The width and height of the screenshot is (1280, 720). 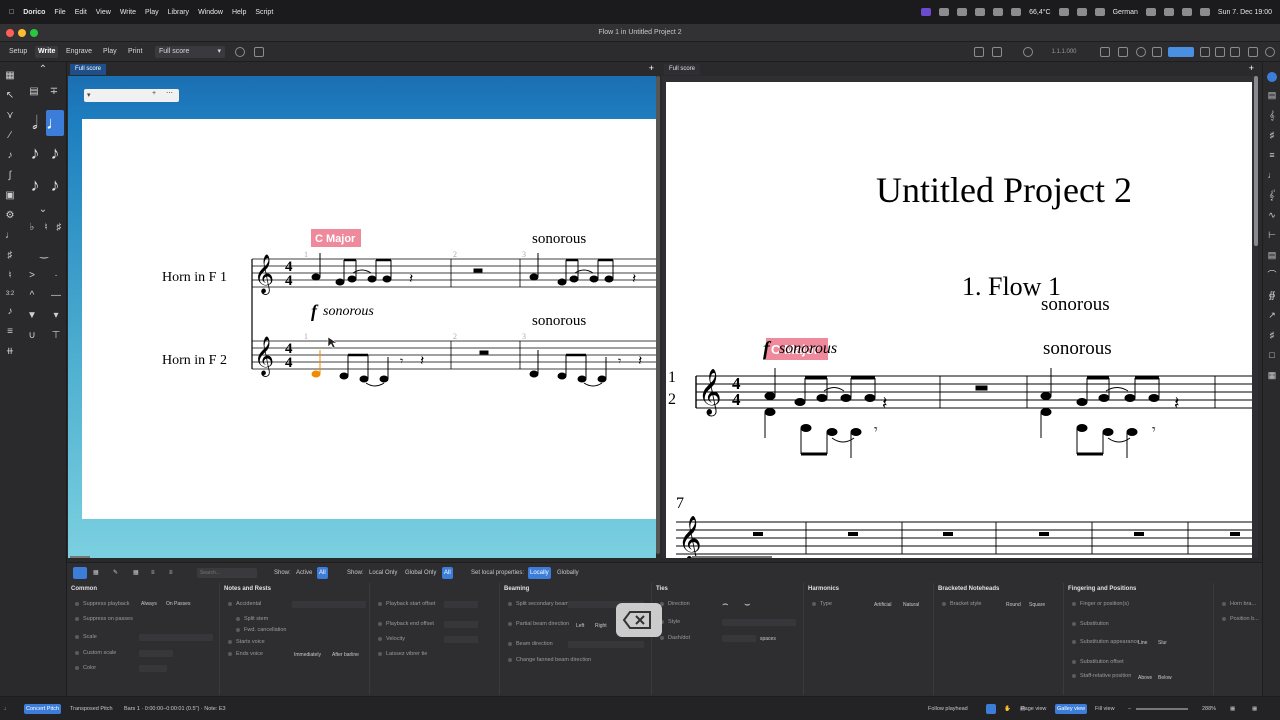 I want to click on dynamic-marking: f, so click(x=315, y=311).